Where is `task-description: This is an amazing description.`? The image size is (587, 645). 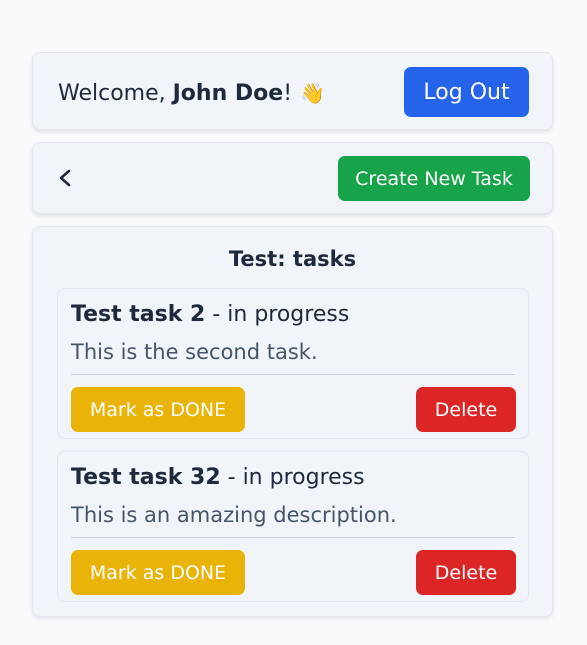
task-description: This is an amazing description. is located at coordinates (234, 515).